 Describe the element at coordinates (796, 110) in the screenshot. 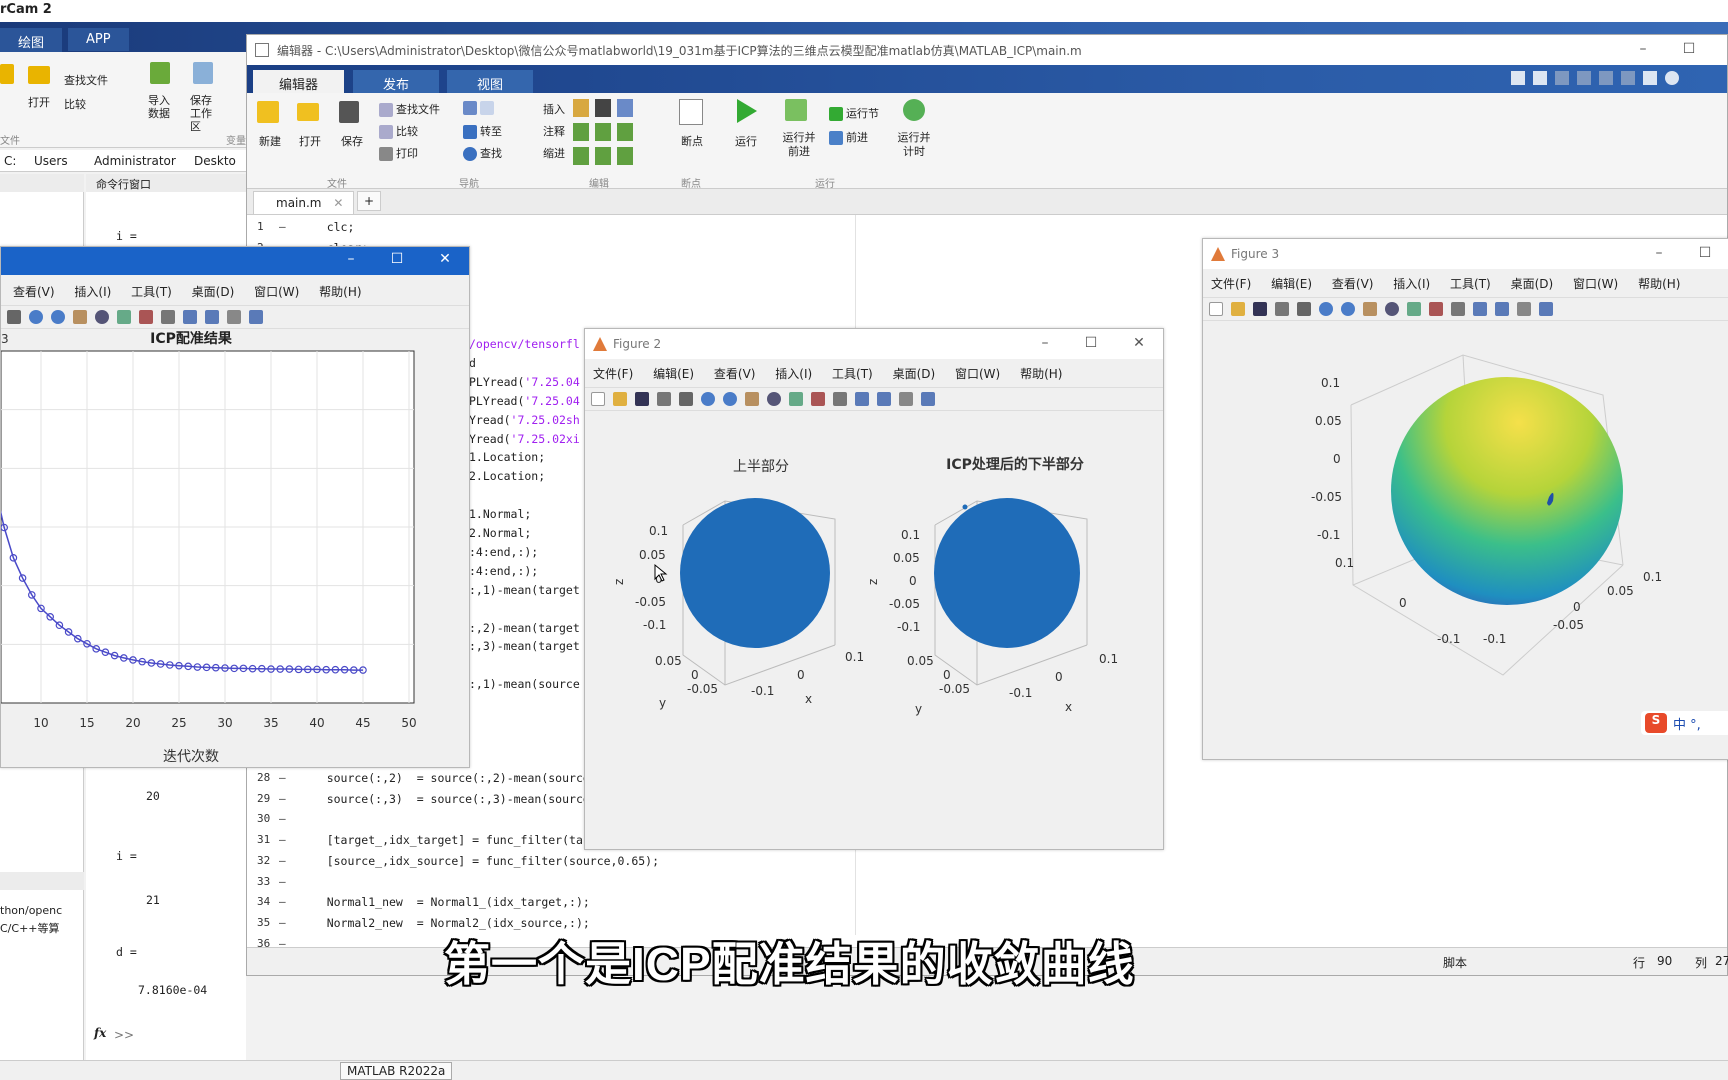

I see `run-advance-icon` at that location.